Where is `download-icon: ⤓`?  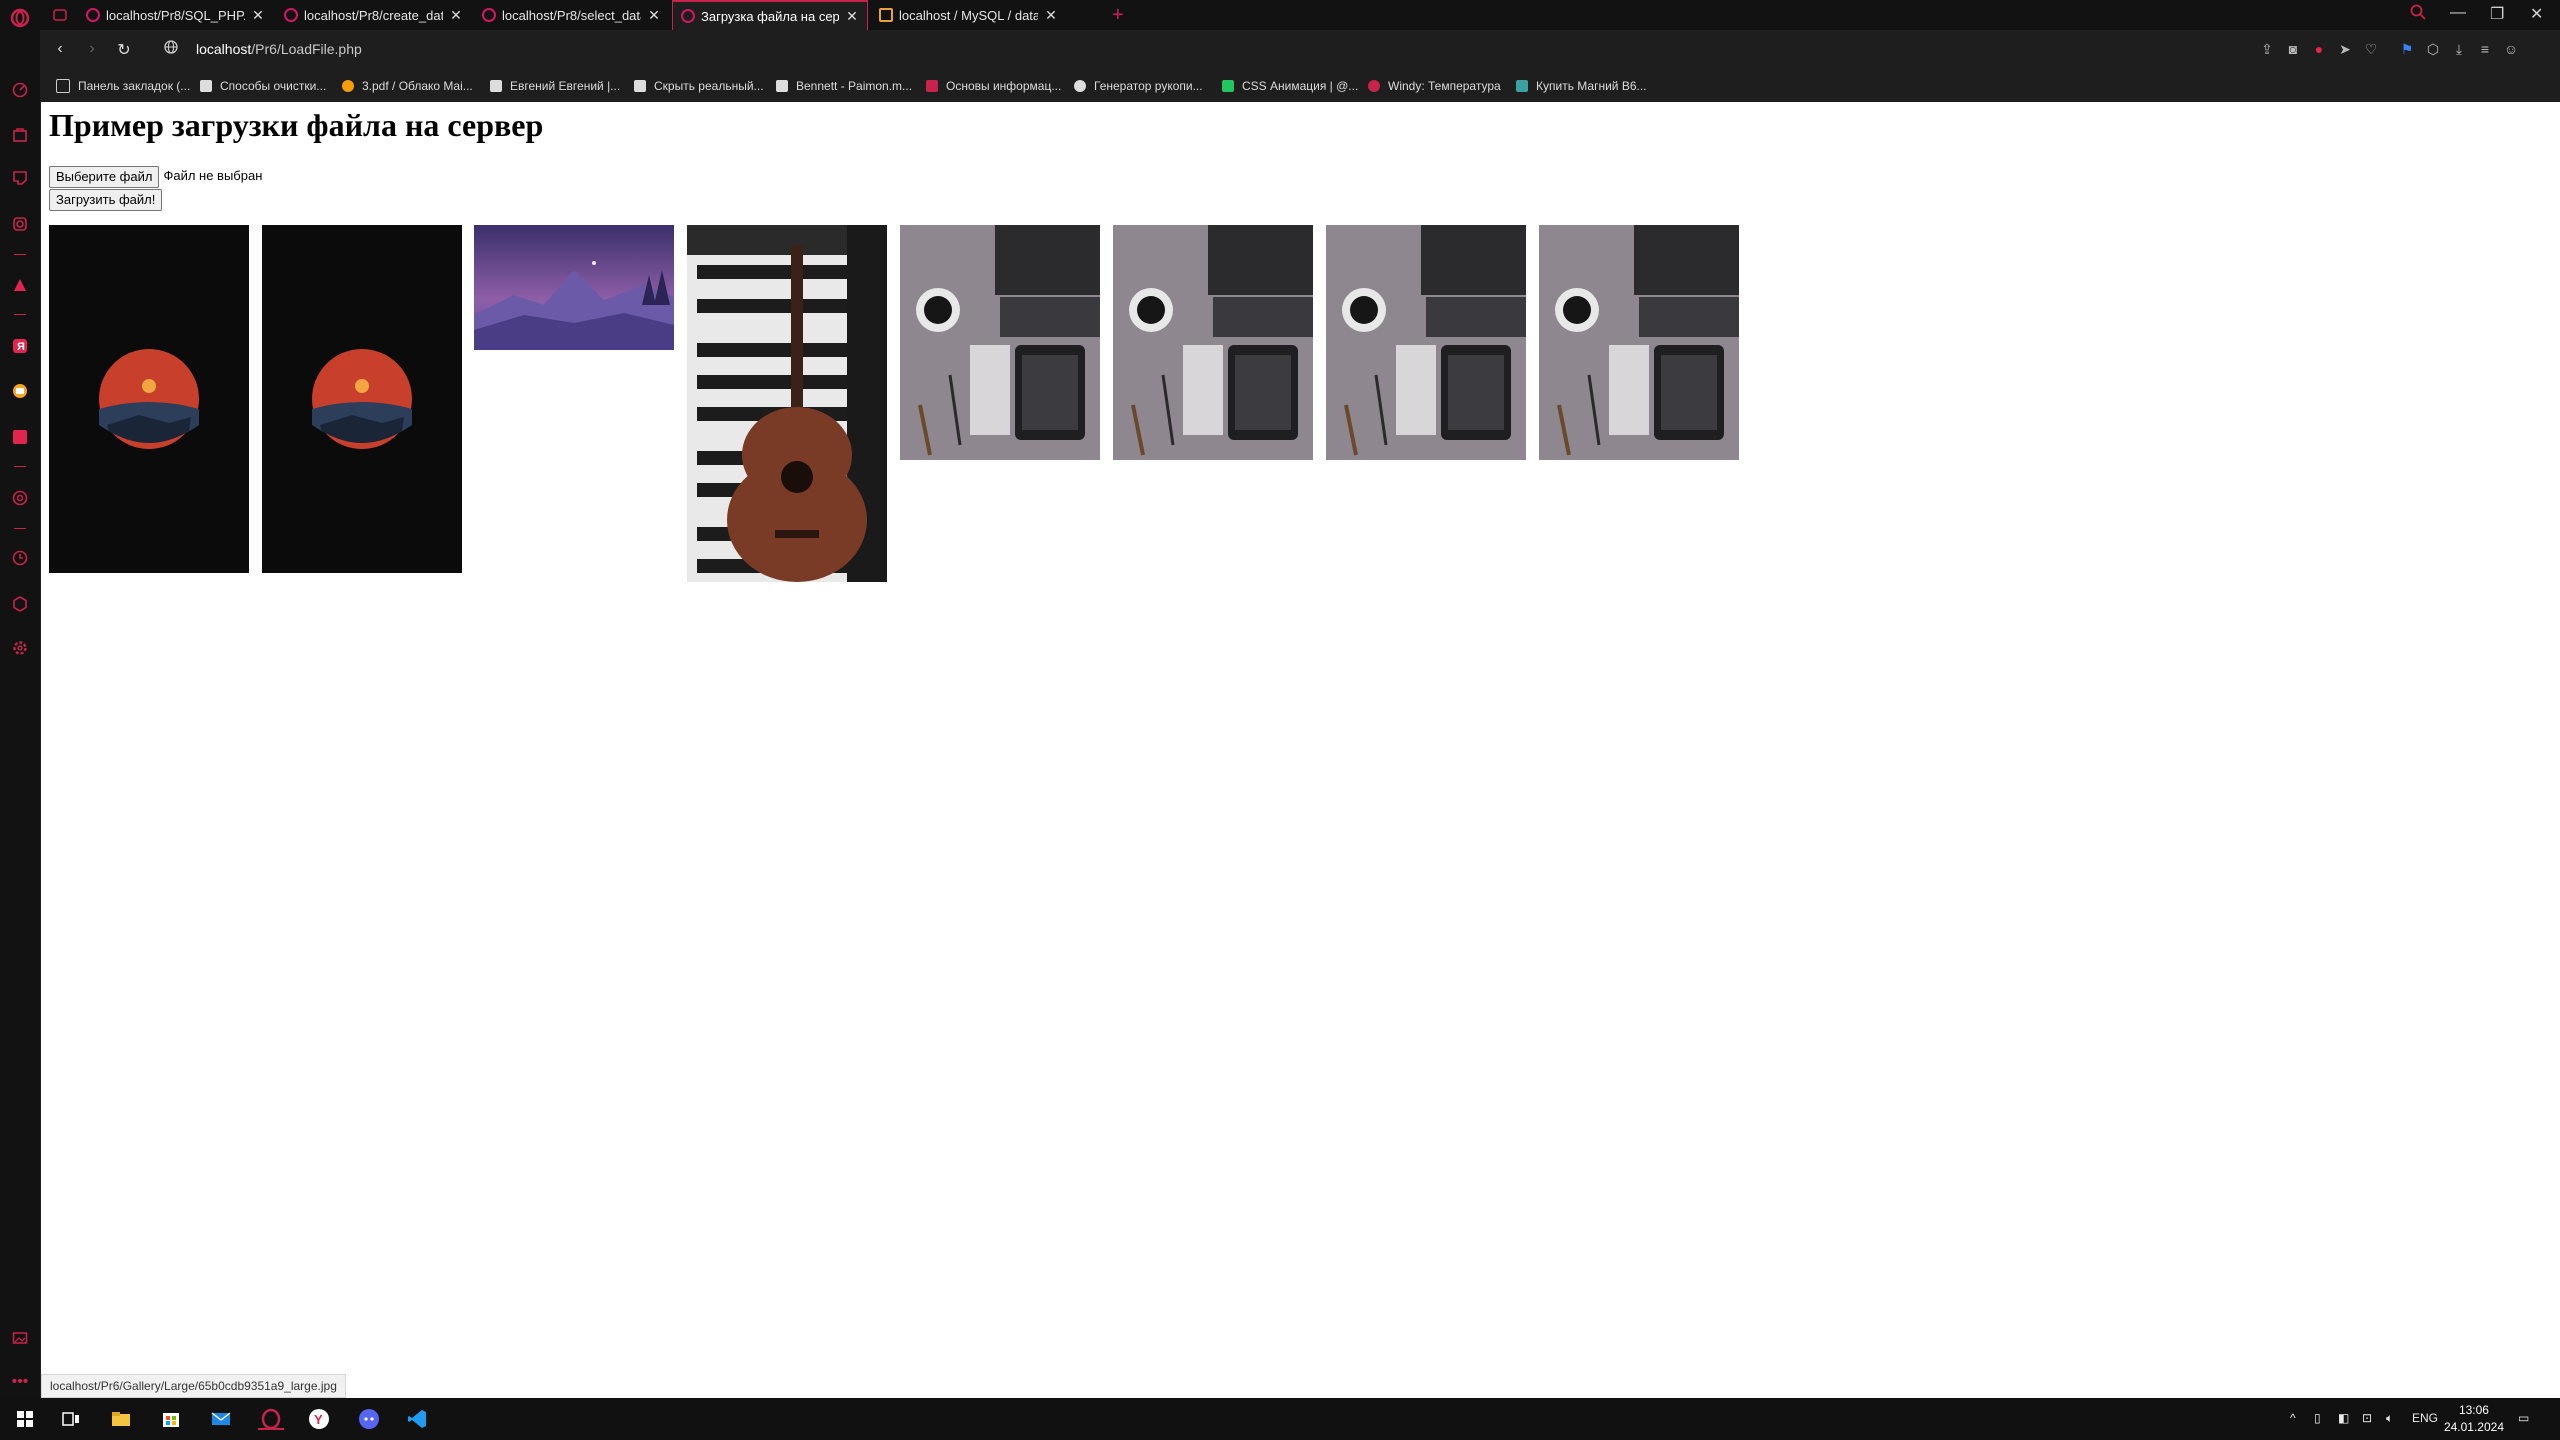 download-icon: ⤓ is located at coordinates (2459, 50).